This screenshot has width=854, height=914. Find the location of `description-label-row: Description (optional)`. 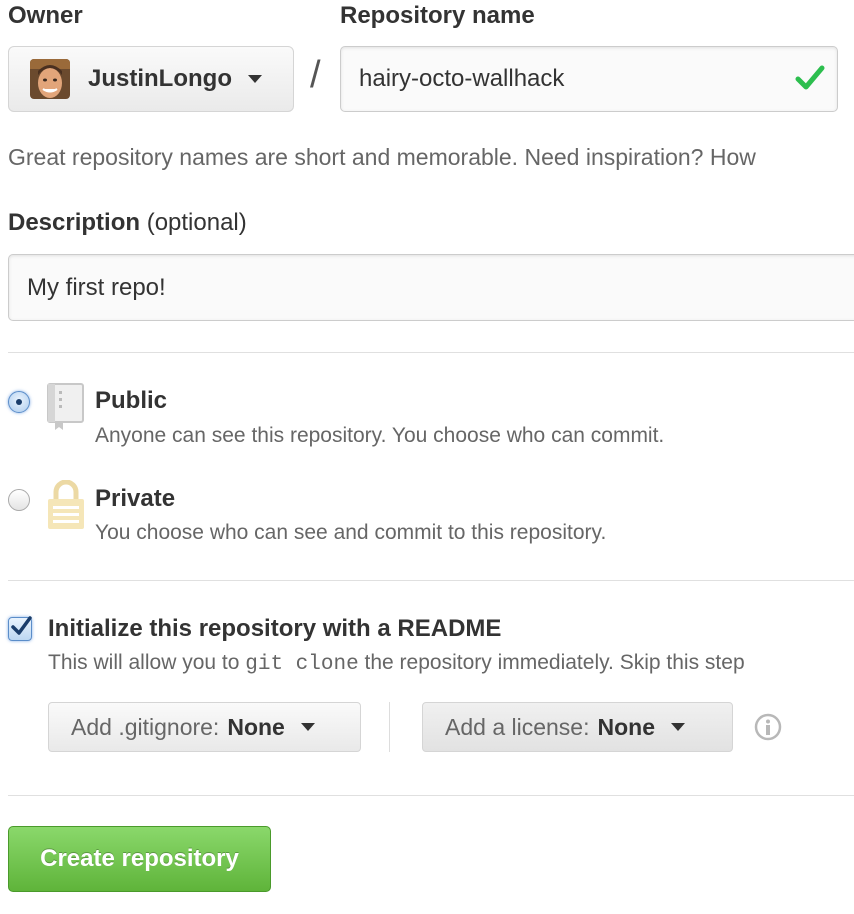

description-label-row: Description (optional) is located at coordinates (127, 223).